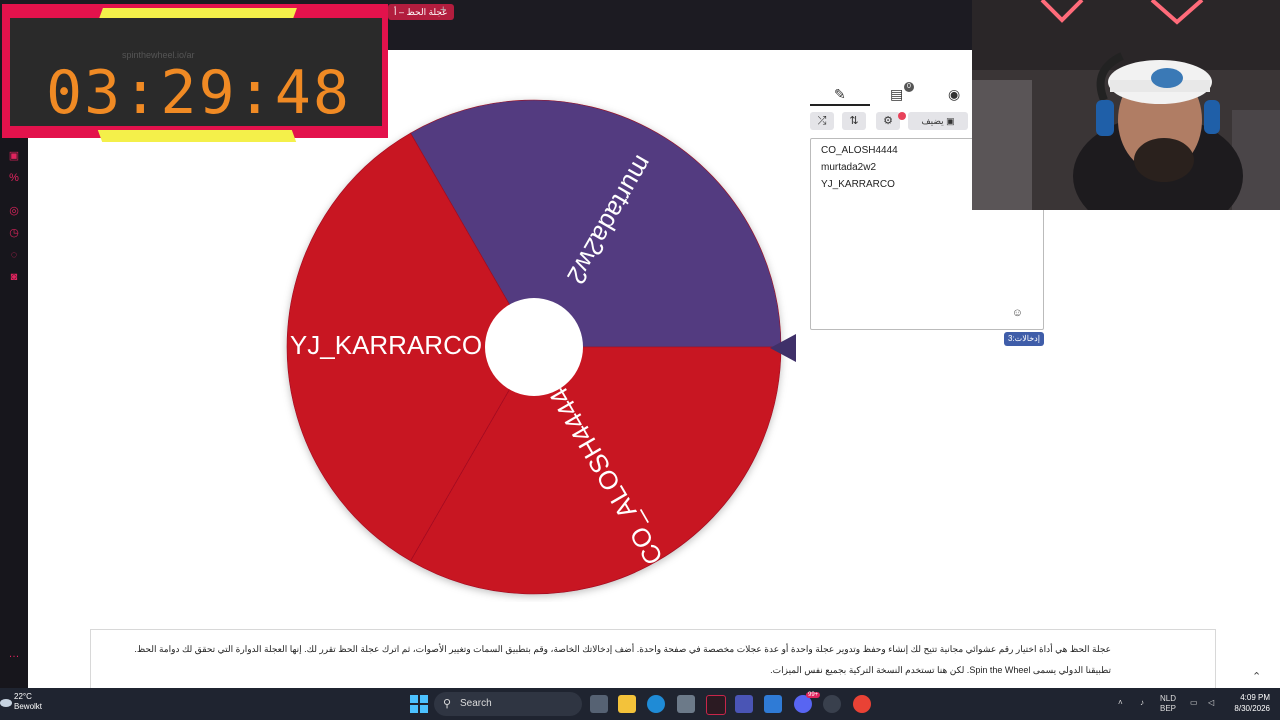  What do you see at coordinates (656, 704) in the screenshot?
I see `edge-icon` at bounding box center [656, 704].